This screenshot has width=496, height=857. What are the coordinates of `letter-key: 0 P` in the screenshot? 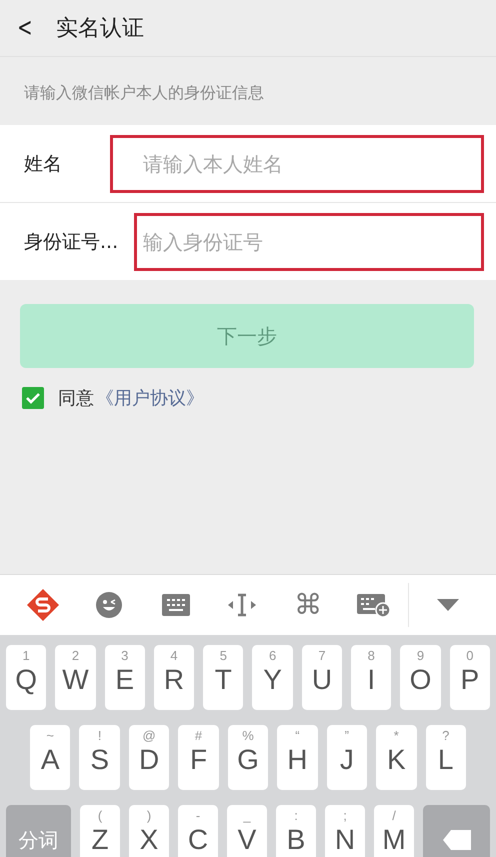 It's located at (470, 677).